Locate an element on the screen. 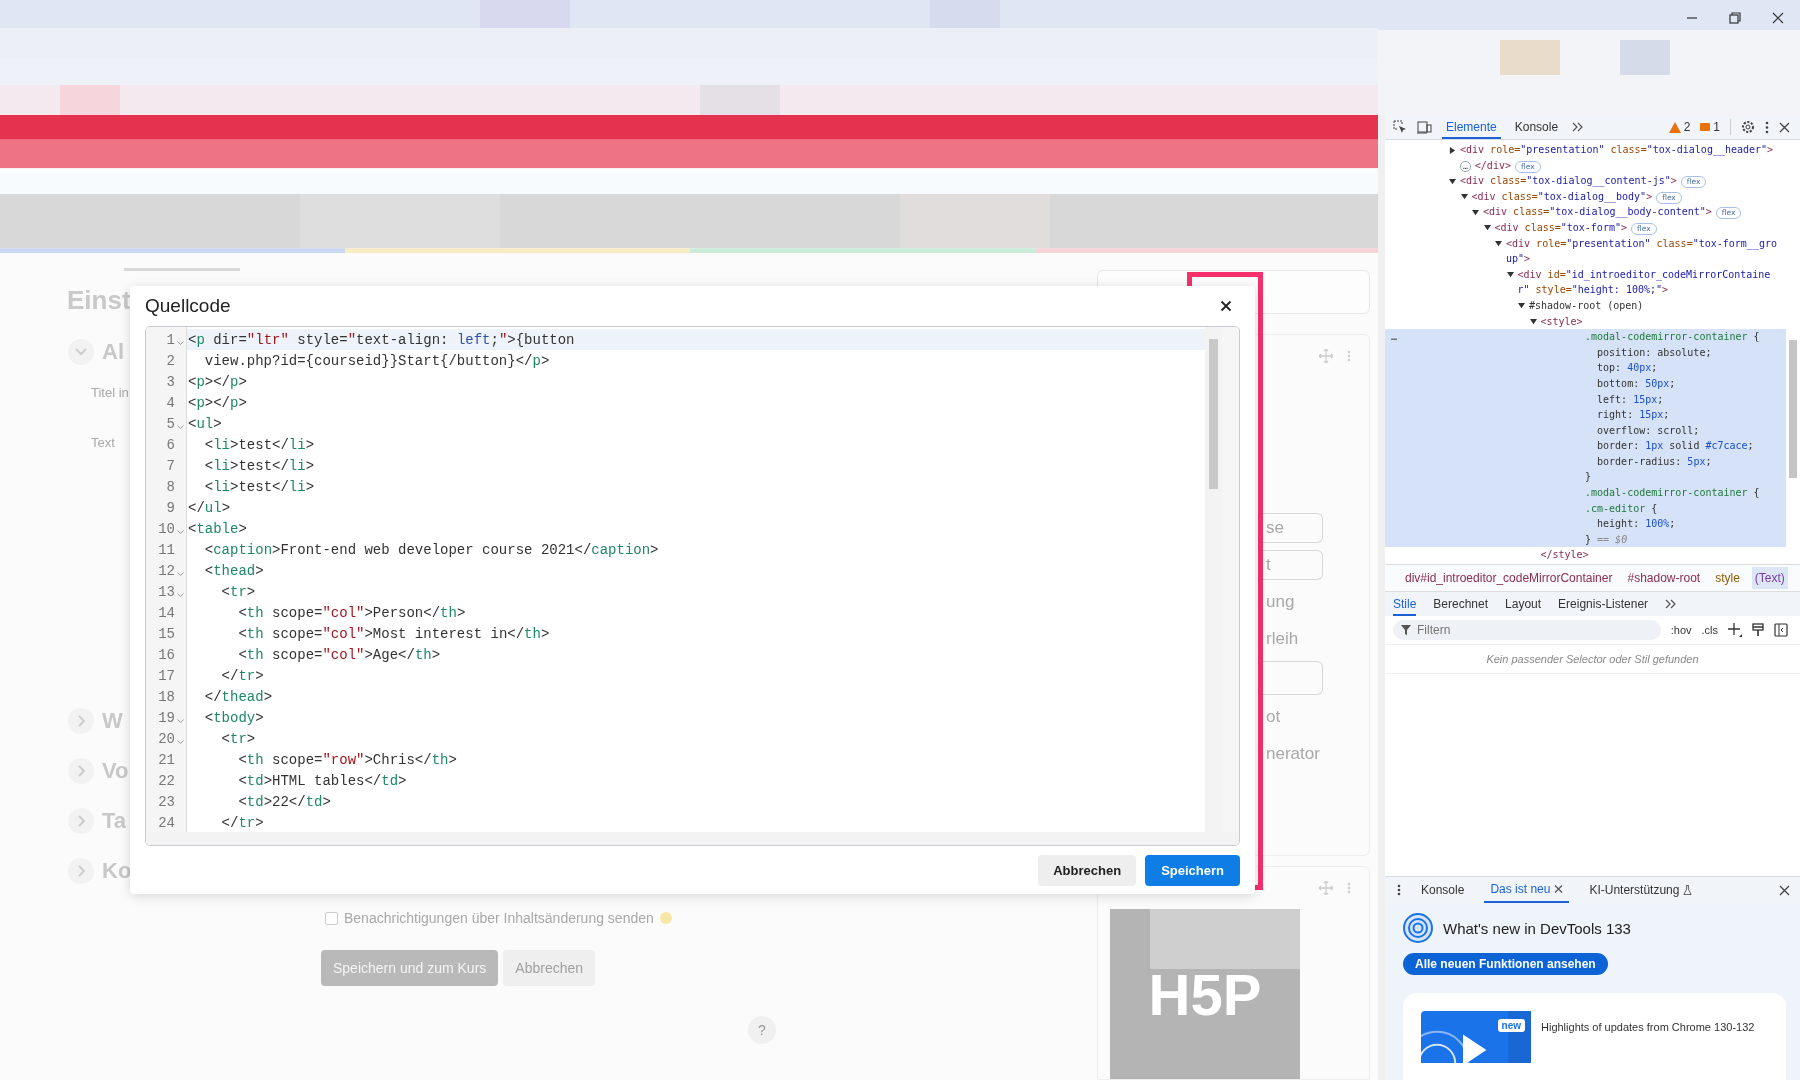 The width and height of the screenshot is (1800, 1080). code-line: <table> is located at coordinates (217, 528).